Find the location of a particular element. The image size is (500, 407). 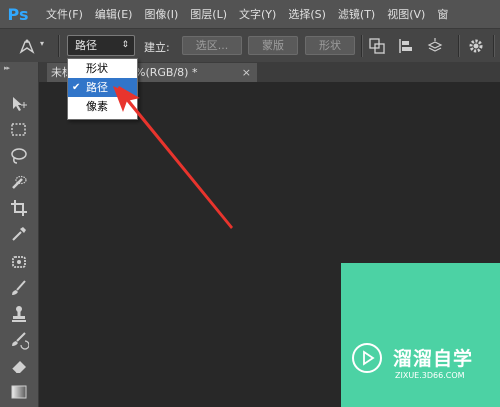

menu-window: 窗 is located at coordinates (442, 14).